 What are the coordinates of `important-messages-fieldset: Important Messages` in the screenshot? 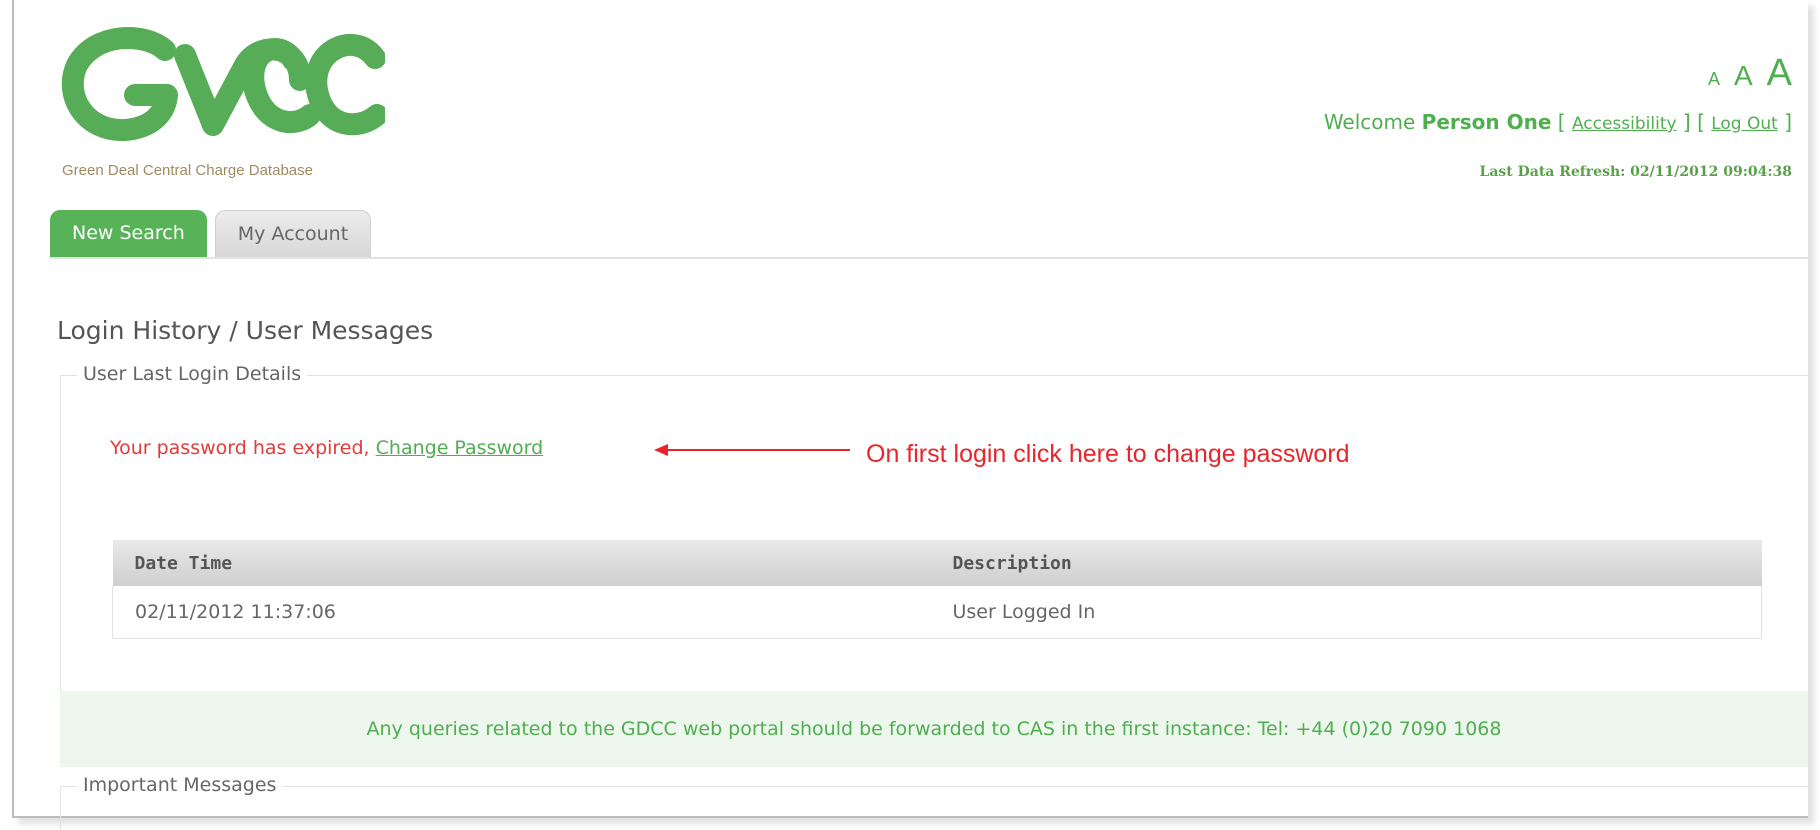 It's located at (934, 802).